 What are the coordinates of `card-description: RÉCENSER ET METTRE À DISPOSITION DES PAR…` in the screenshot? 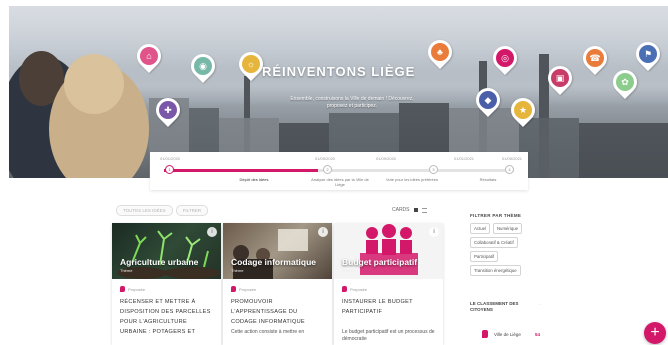 It's located at (165, 317).